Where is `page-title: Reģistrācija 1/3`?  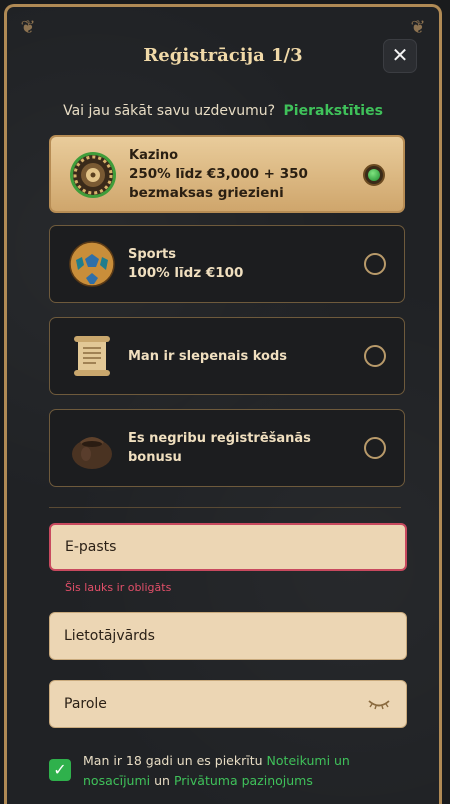 page-title: Reģistrācija 1/3 is located at coordinates (223, 55).